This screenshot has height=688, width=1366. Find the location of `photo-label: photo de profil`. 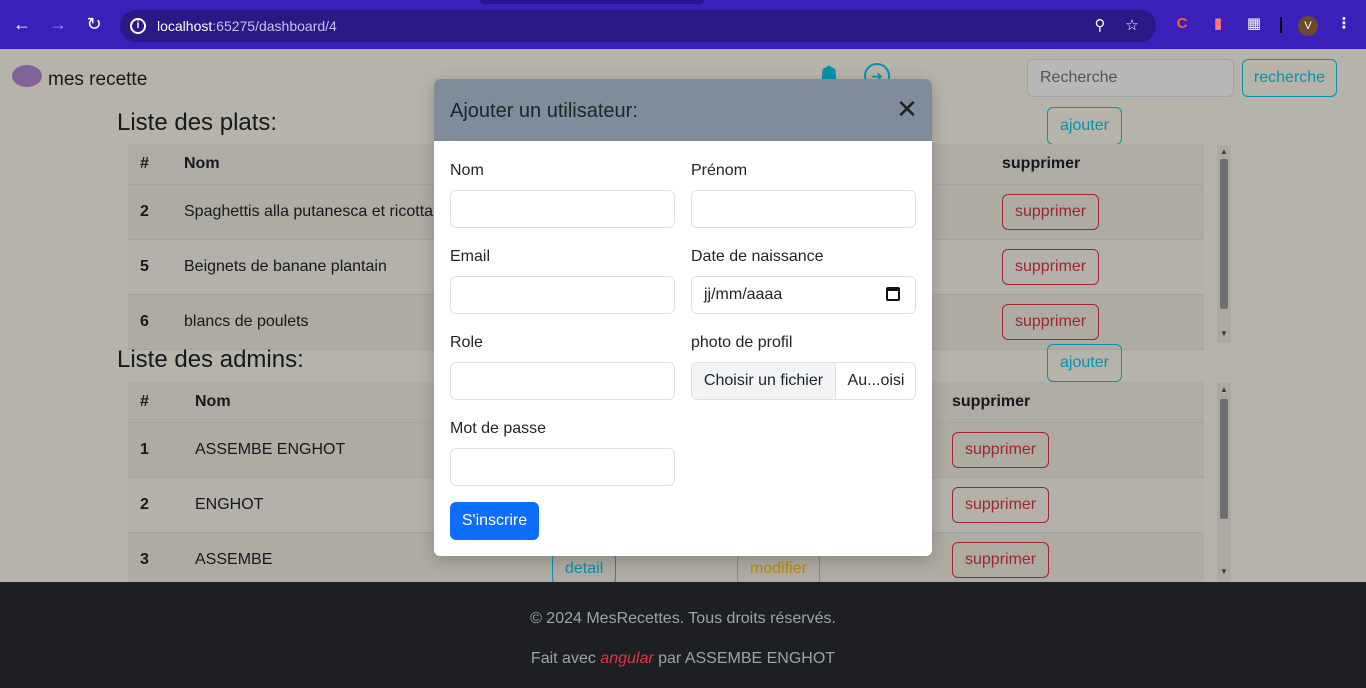

photo-label: photo de profil is located at coordinates (742, 342).